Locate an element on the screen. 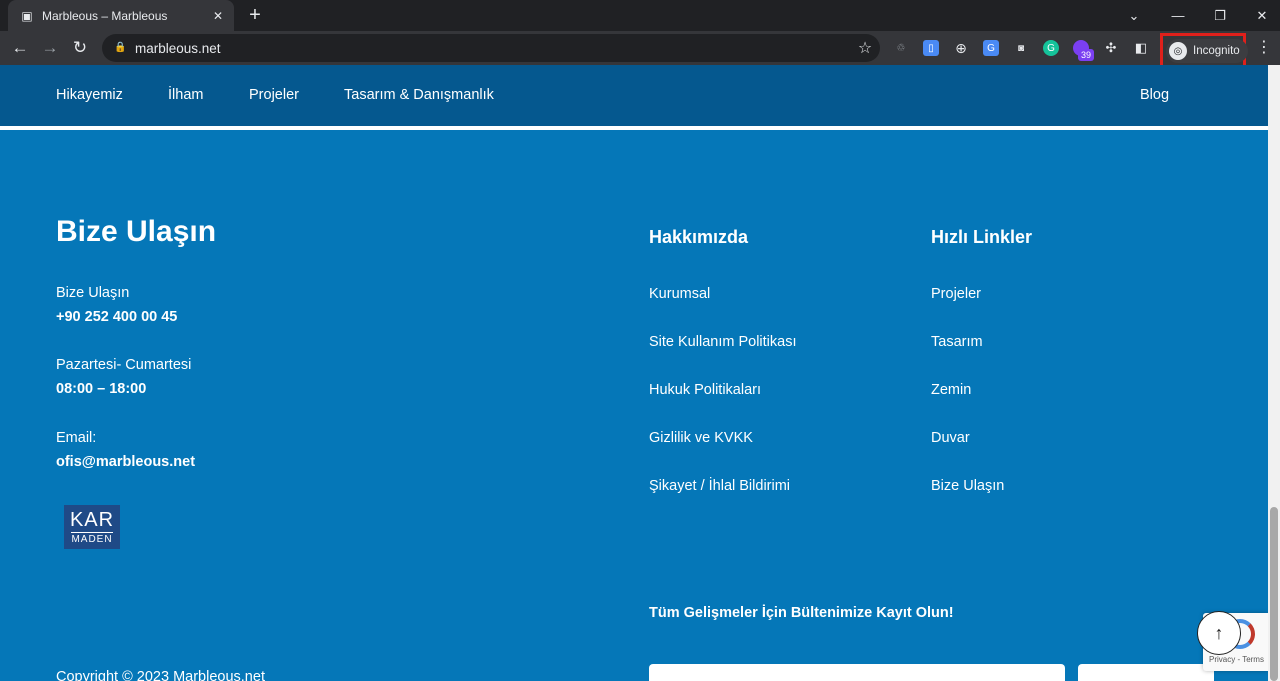 The width and height of the screenshot is (1280, 681). logo-text-bottom: MADEN is located at coordinates (92, 538).